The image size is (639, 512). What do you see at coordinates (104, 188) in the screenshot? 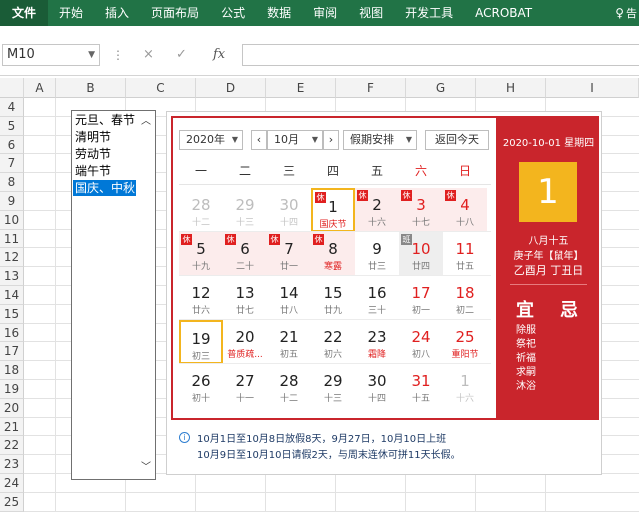
I see `list-item-selected: 国庆、中秋` at bounding box center [104, 188].